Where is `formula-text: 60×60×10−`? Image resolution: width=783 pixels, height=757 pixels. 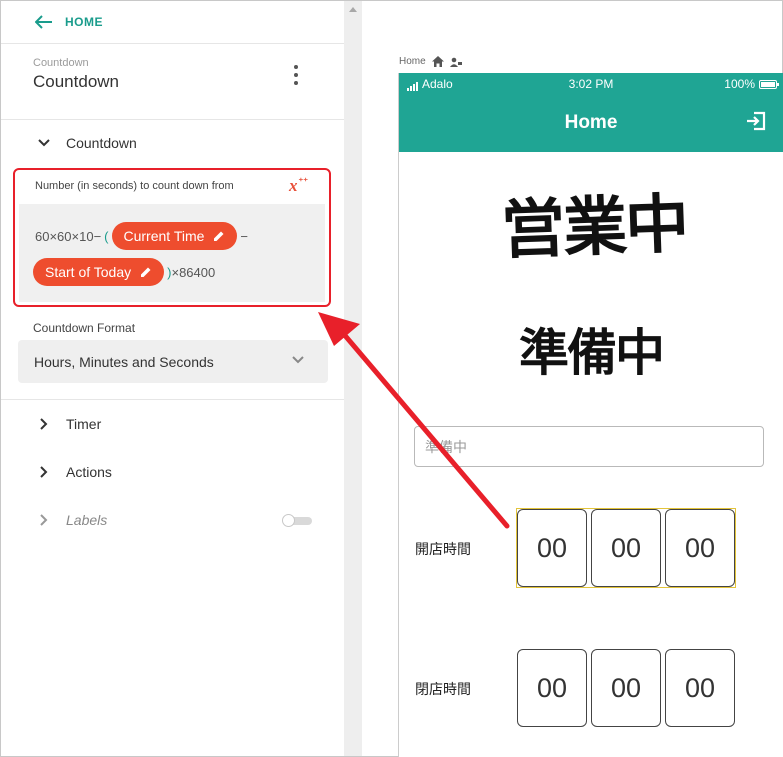
formula-text: 60×60×10− is located at coordinates (68, 236).